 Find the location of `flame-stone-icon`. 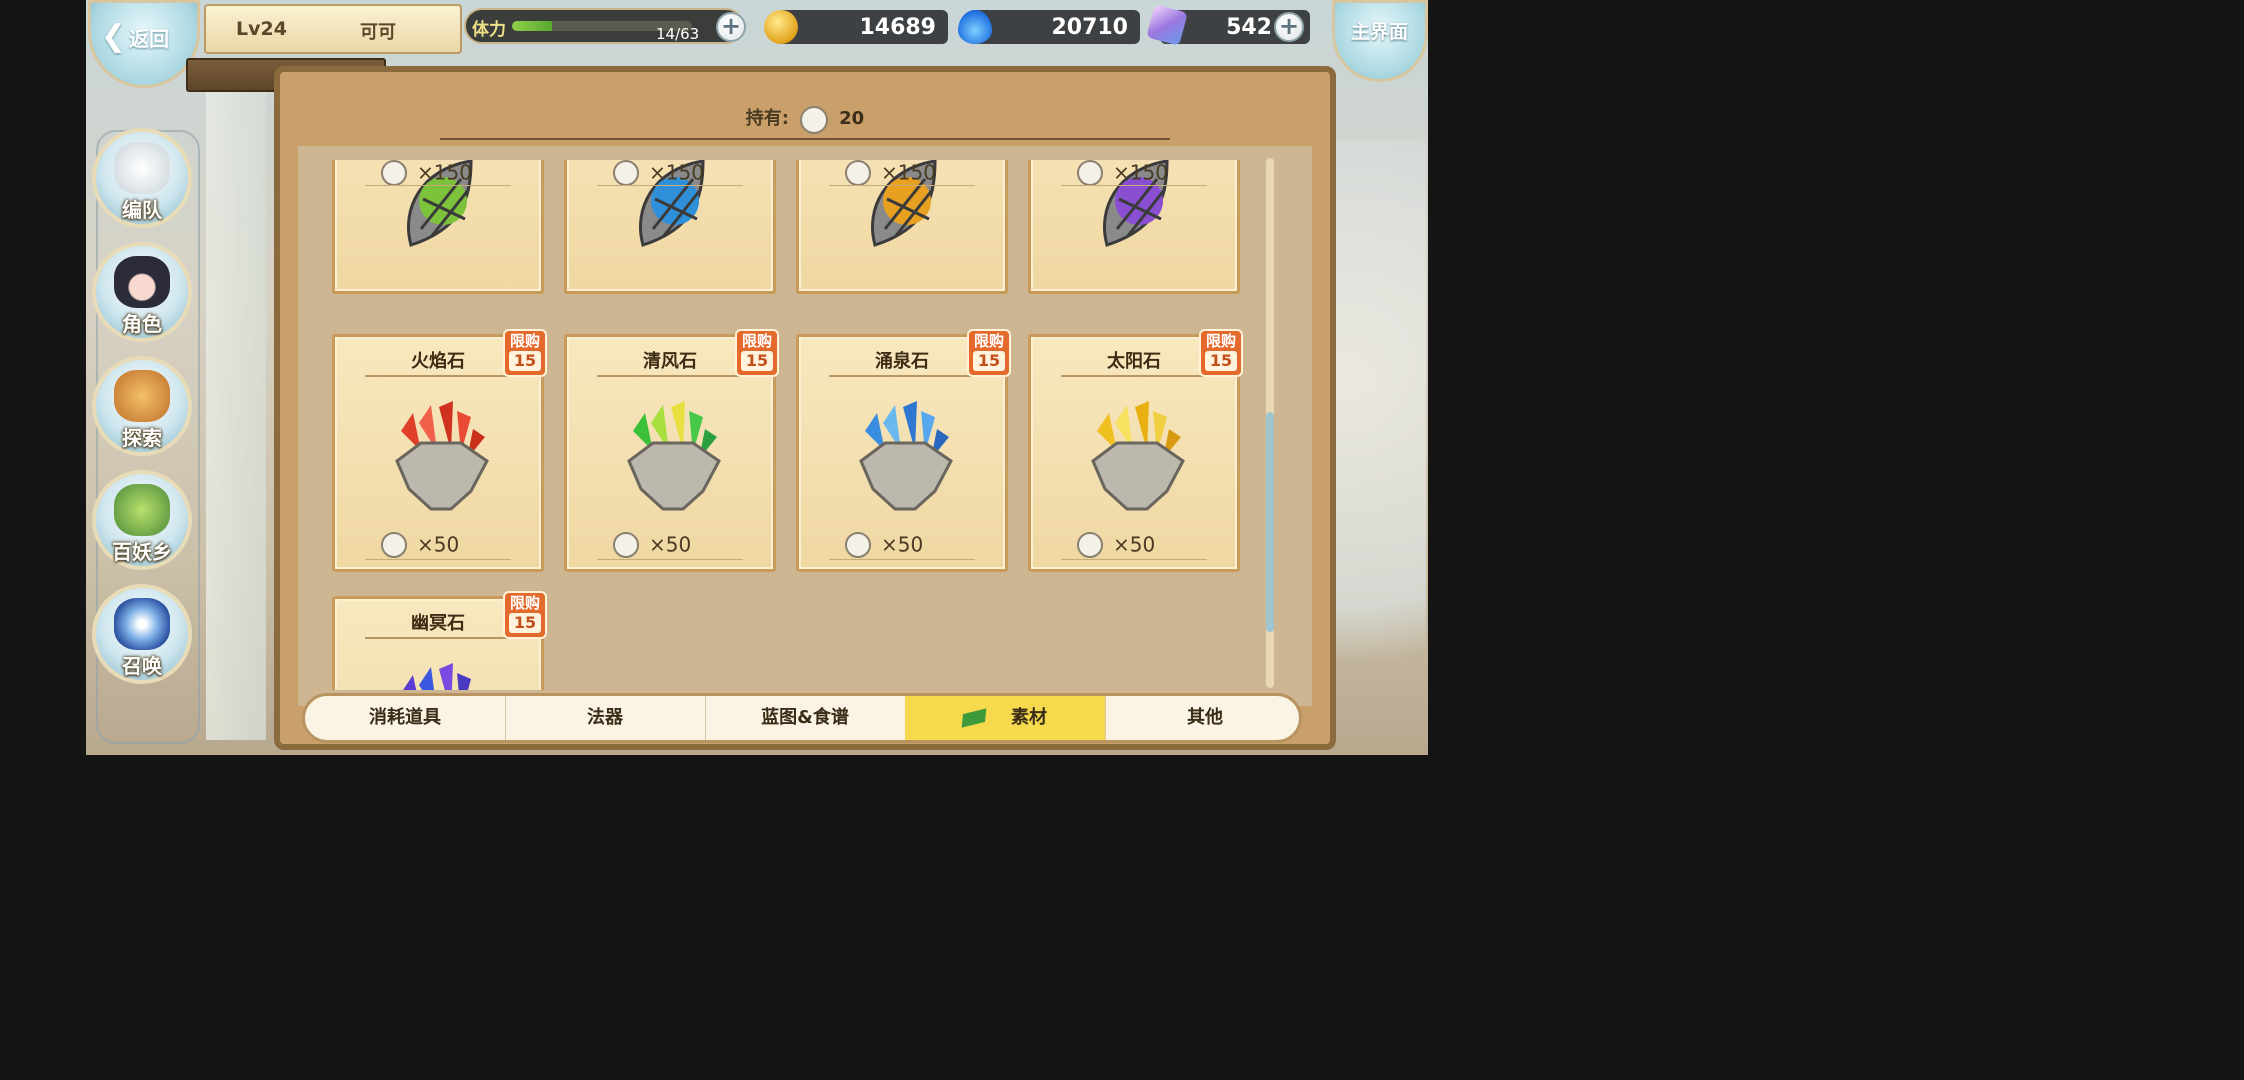

flame-stone-icon is located at coordinates (442, 456).